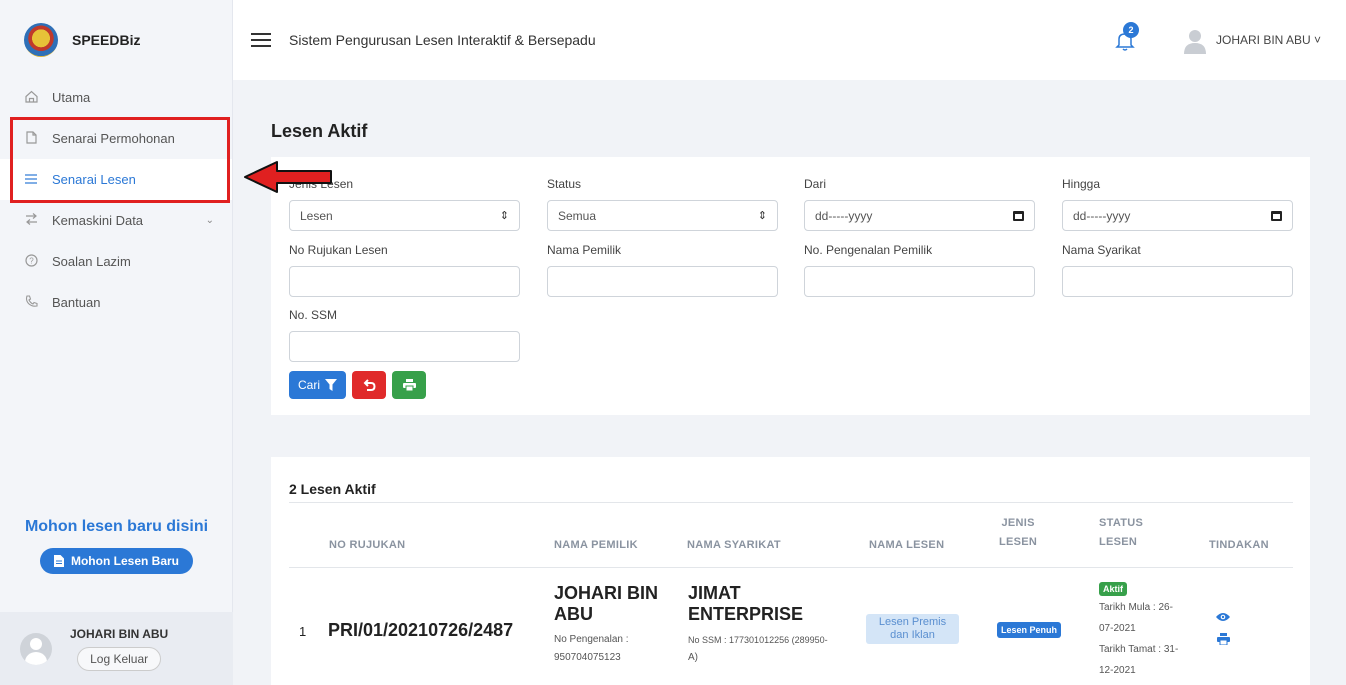  Describe the element at coordinates (71, 97) in the screenshot. I see `sidebar-item-label: Utama` at that location.